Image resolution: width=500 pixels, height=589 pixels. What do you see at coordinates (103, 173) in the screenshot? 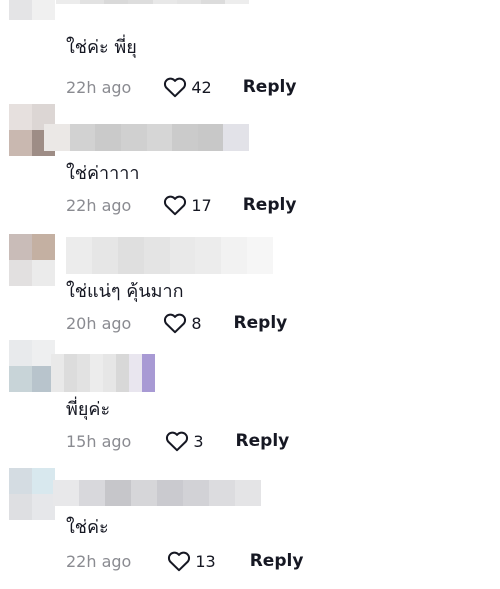
I see `comment-text: ใช่ค่าาาา` at bounding box center [103, 173].